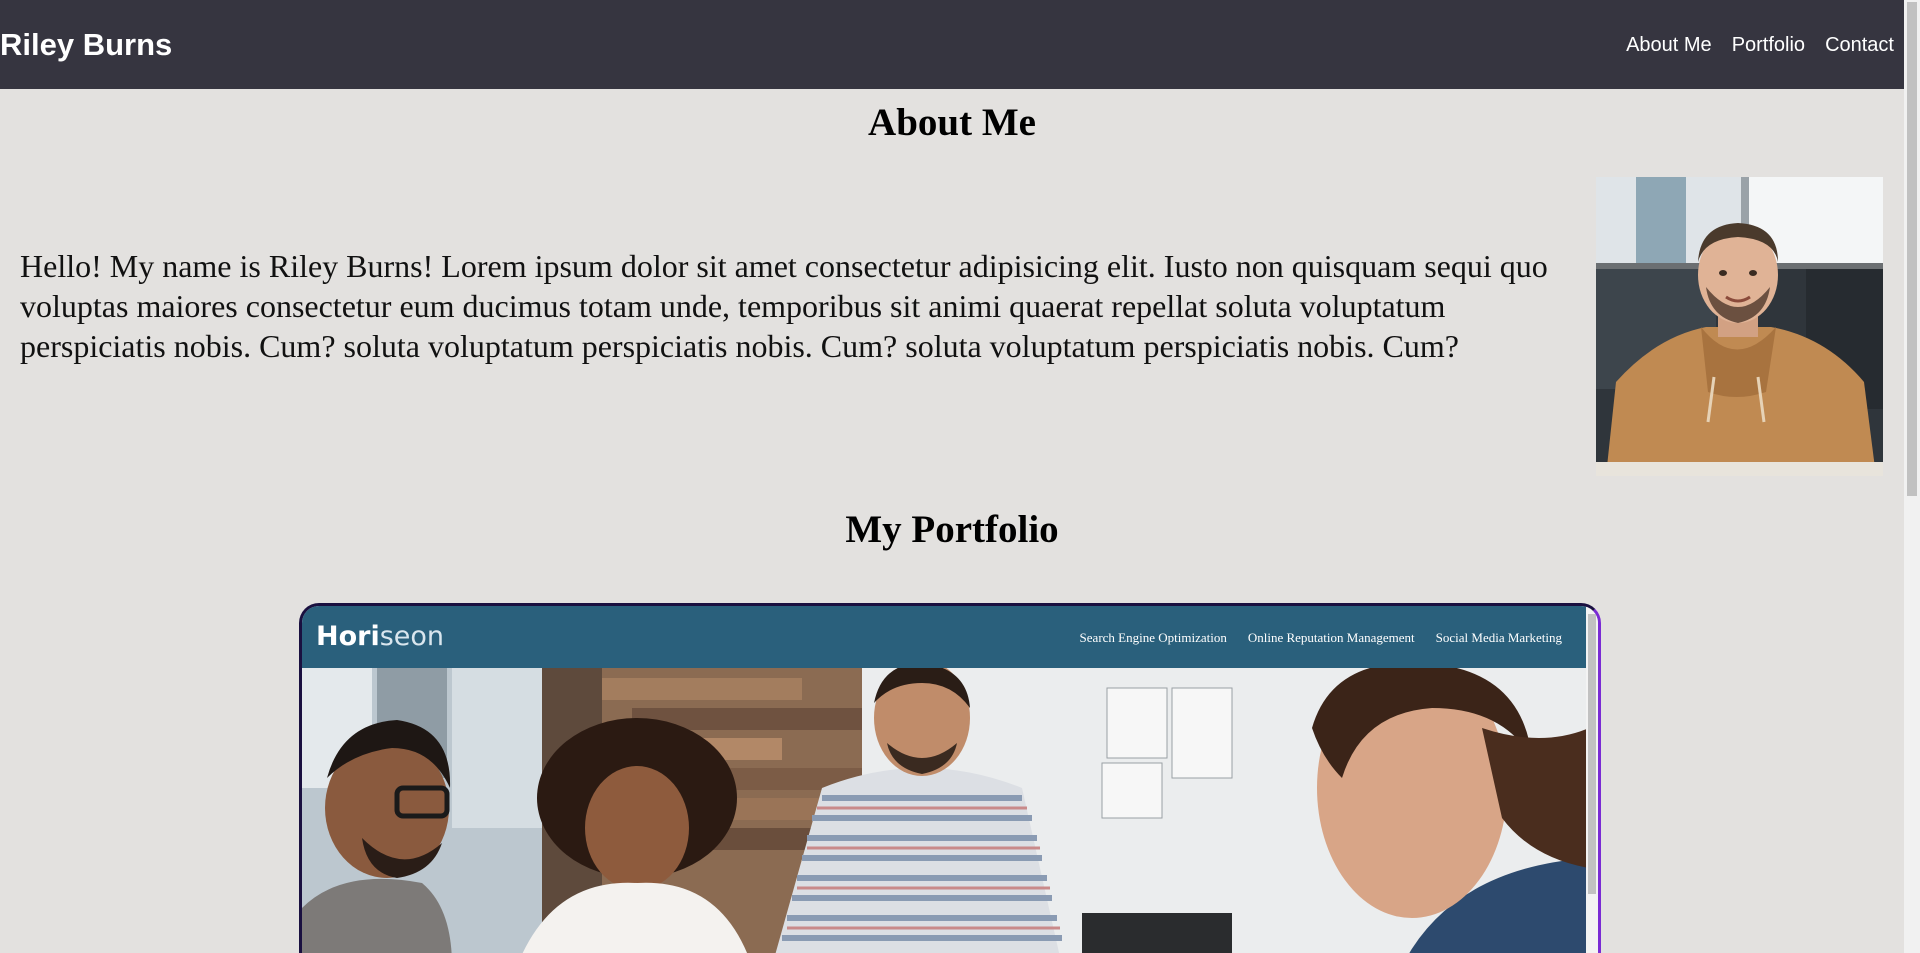 The image size is (1920, 953). Describe the element at coordinates (952, 529) in the screenshot. I see `portfolio-heading: My Portfolio` at that location.